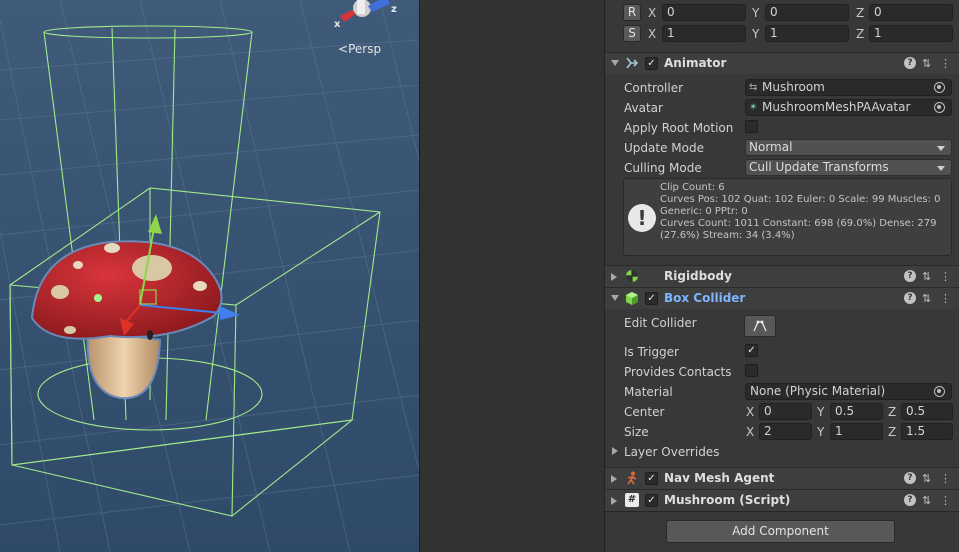 The height and width of the screenshot is (552, 959). What do you see at coordinates (751, 350) in the screenshot?
I see `is-trigger-checkbox: ✓` at bounding box center [751, 350].